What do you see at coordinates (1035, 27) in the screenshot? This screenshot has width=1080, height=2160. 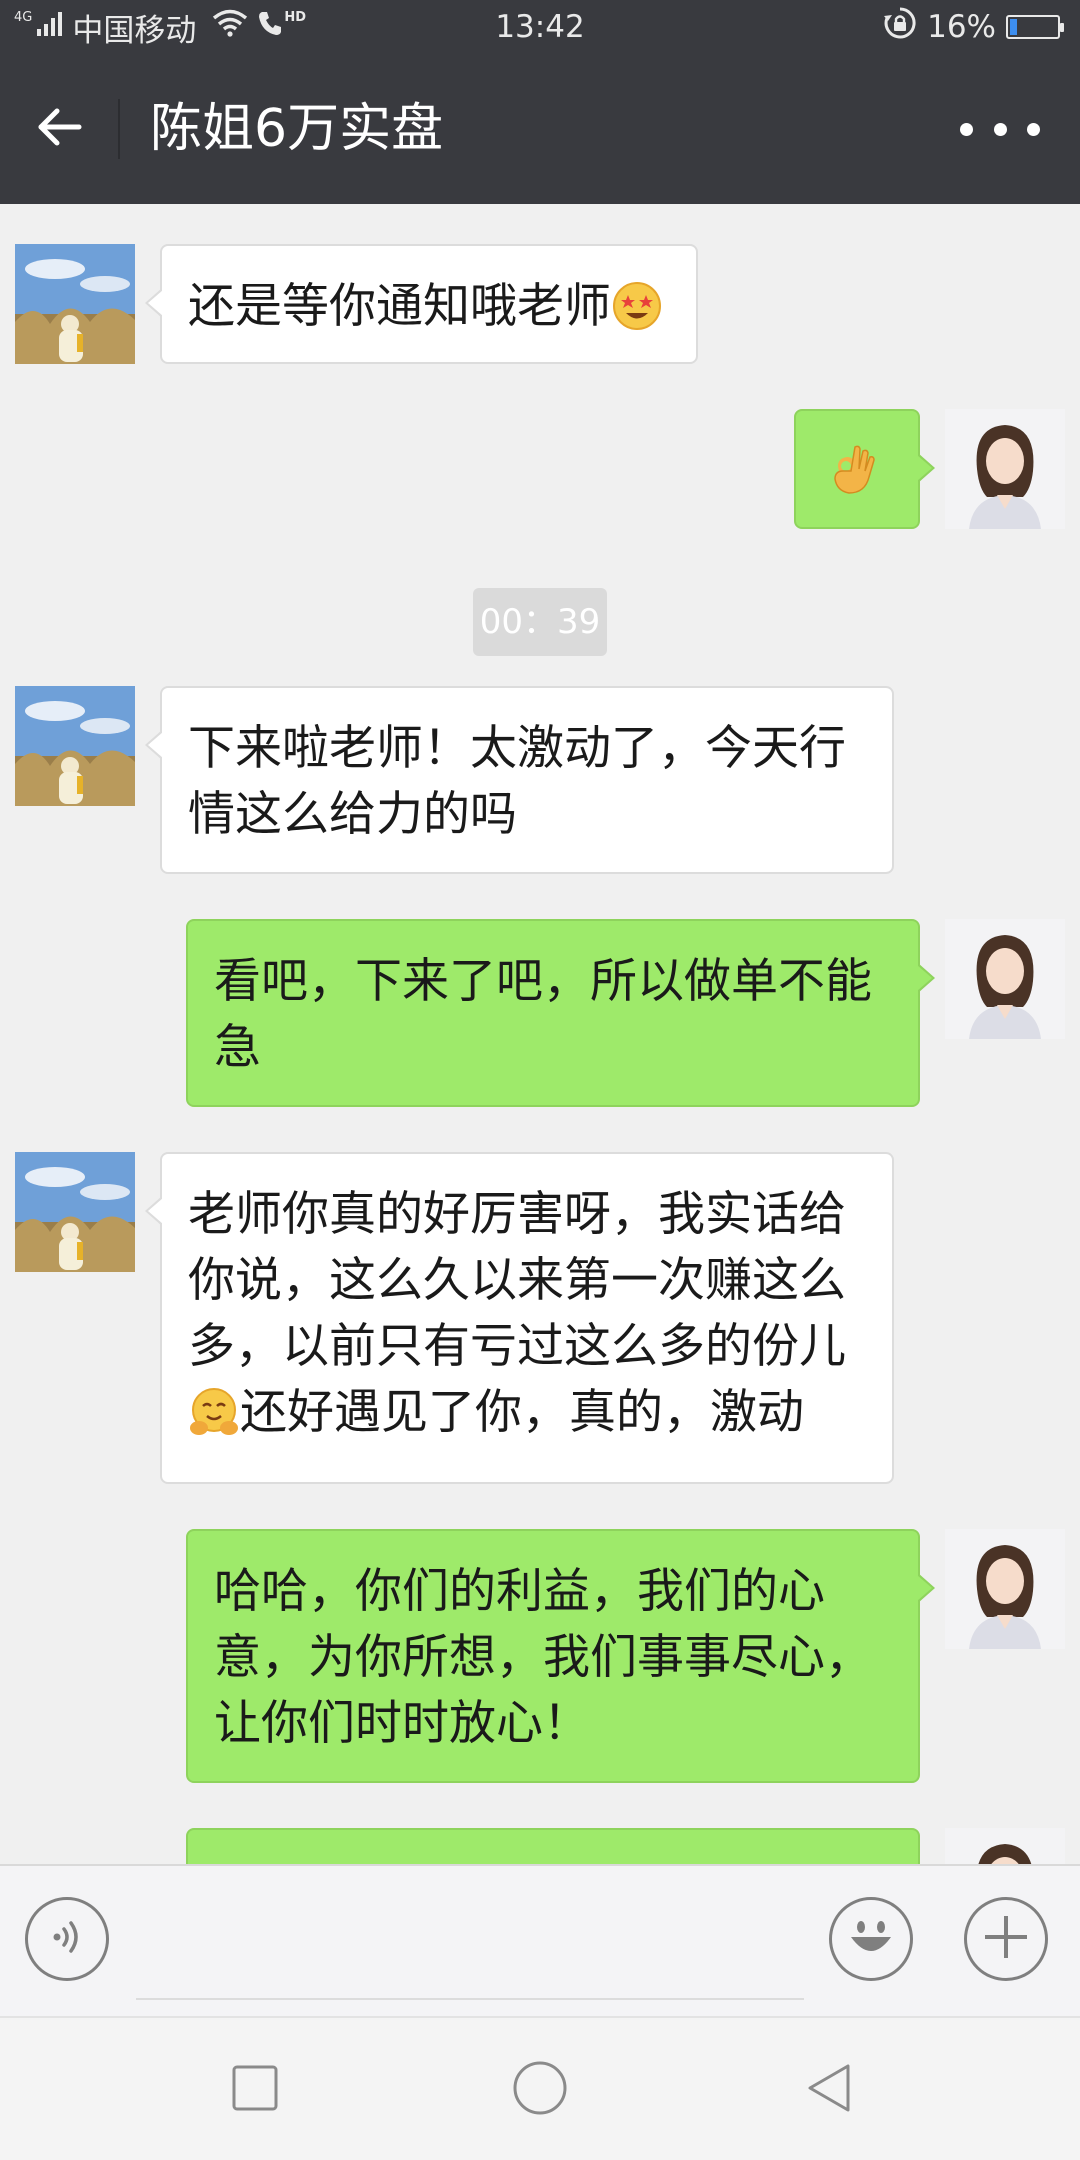 I see `battery-icon` at bounding box center [1035, 27].